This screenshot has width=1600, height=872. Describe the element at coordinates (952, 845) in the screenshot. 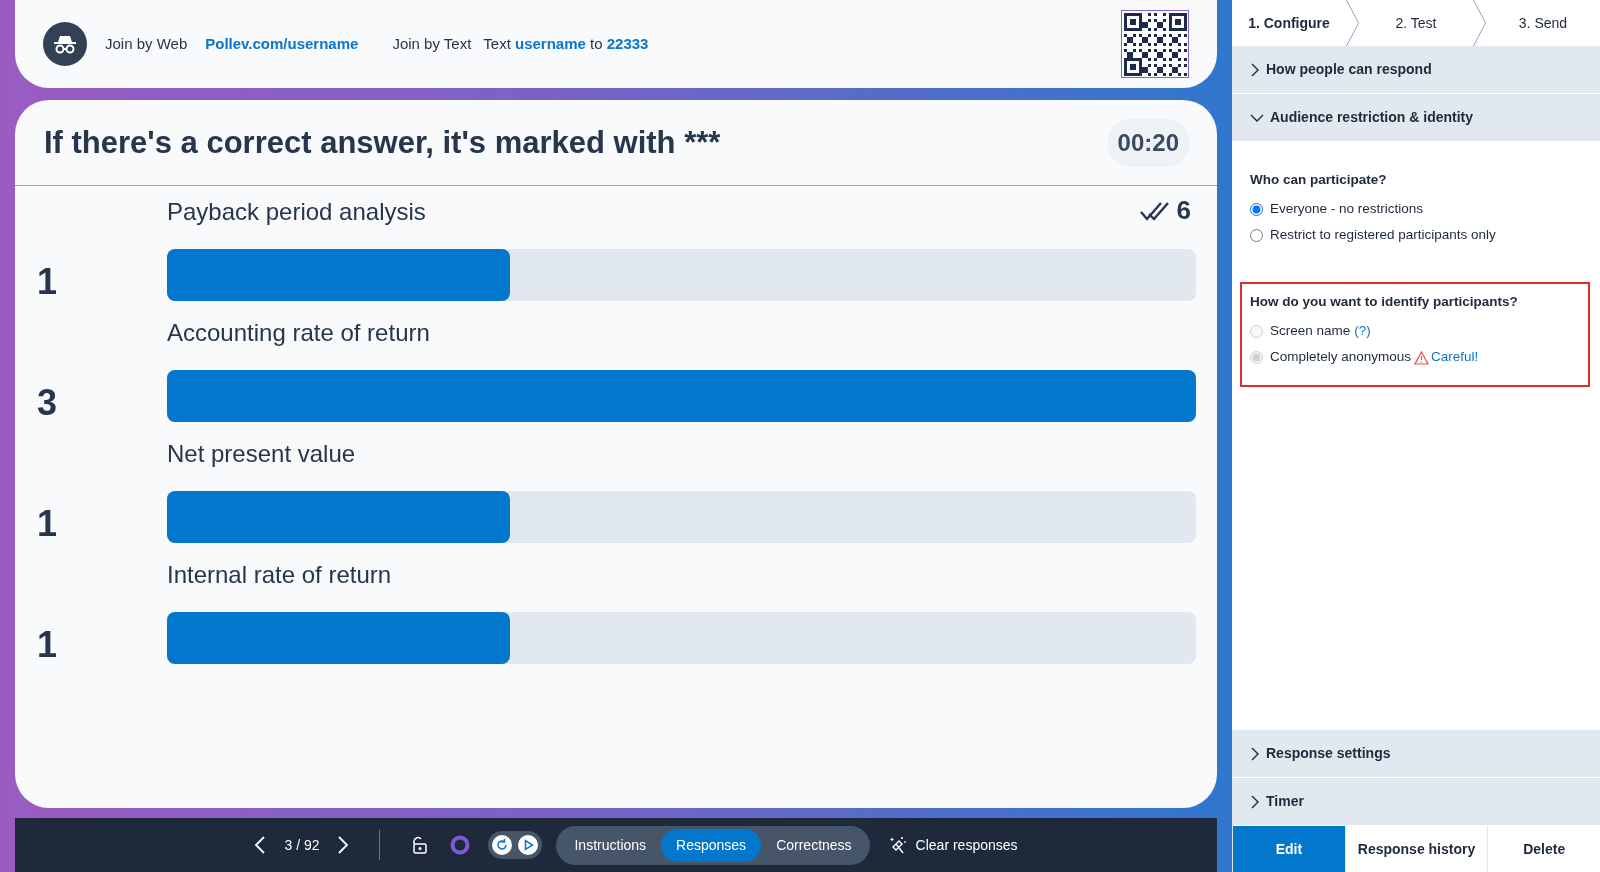

I see `clear-responses-button: Clear responses` at that location.